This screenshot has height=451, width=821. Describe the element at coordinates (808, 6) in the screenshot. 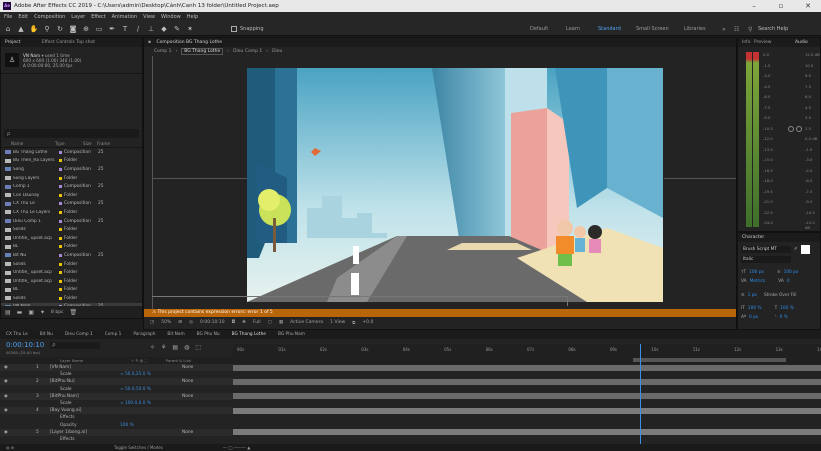

I see `close-button: ✕` at that location.